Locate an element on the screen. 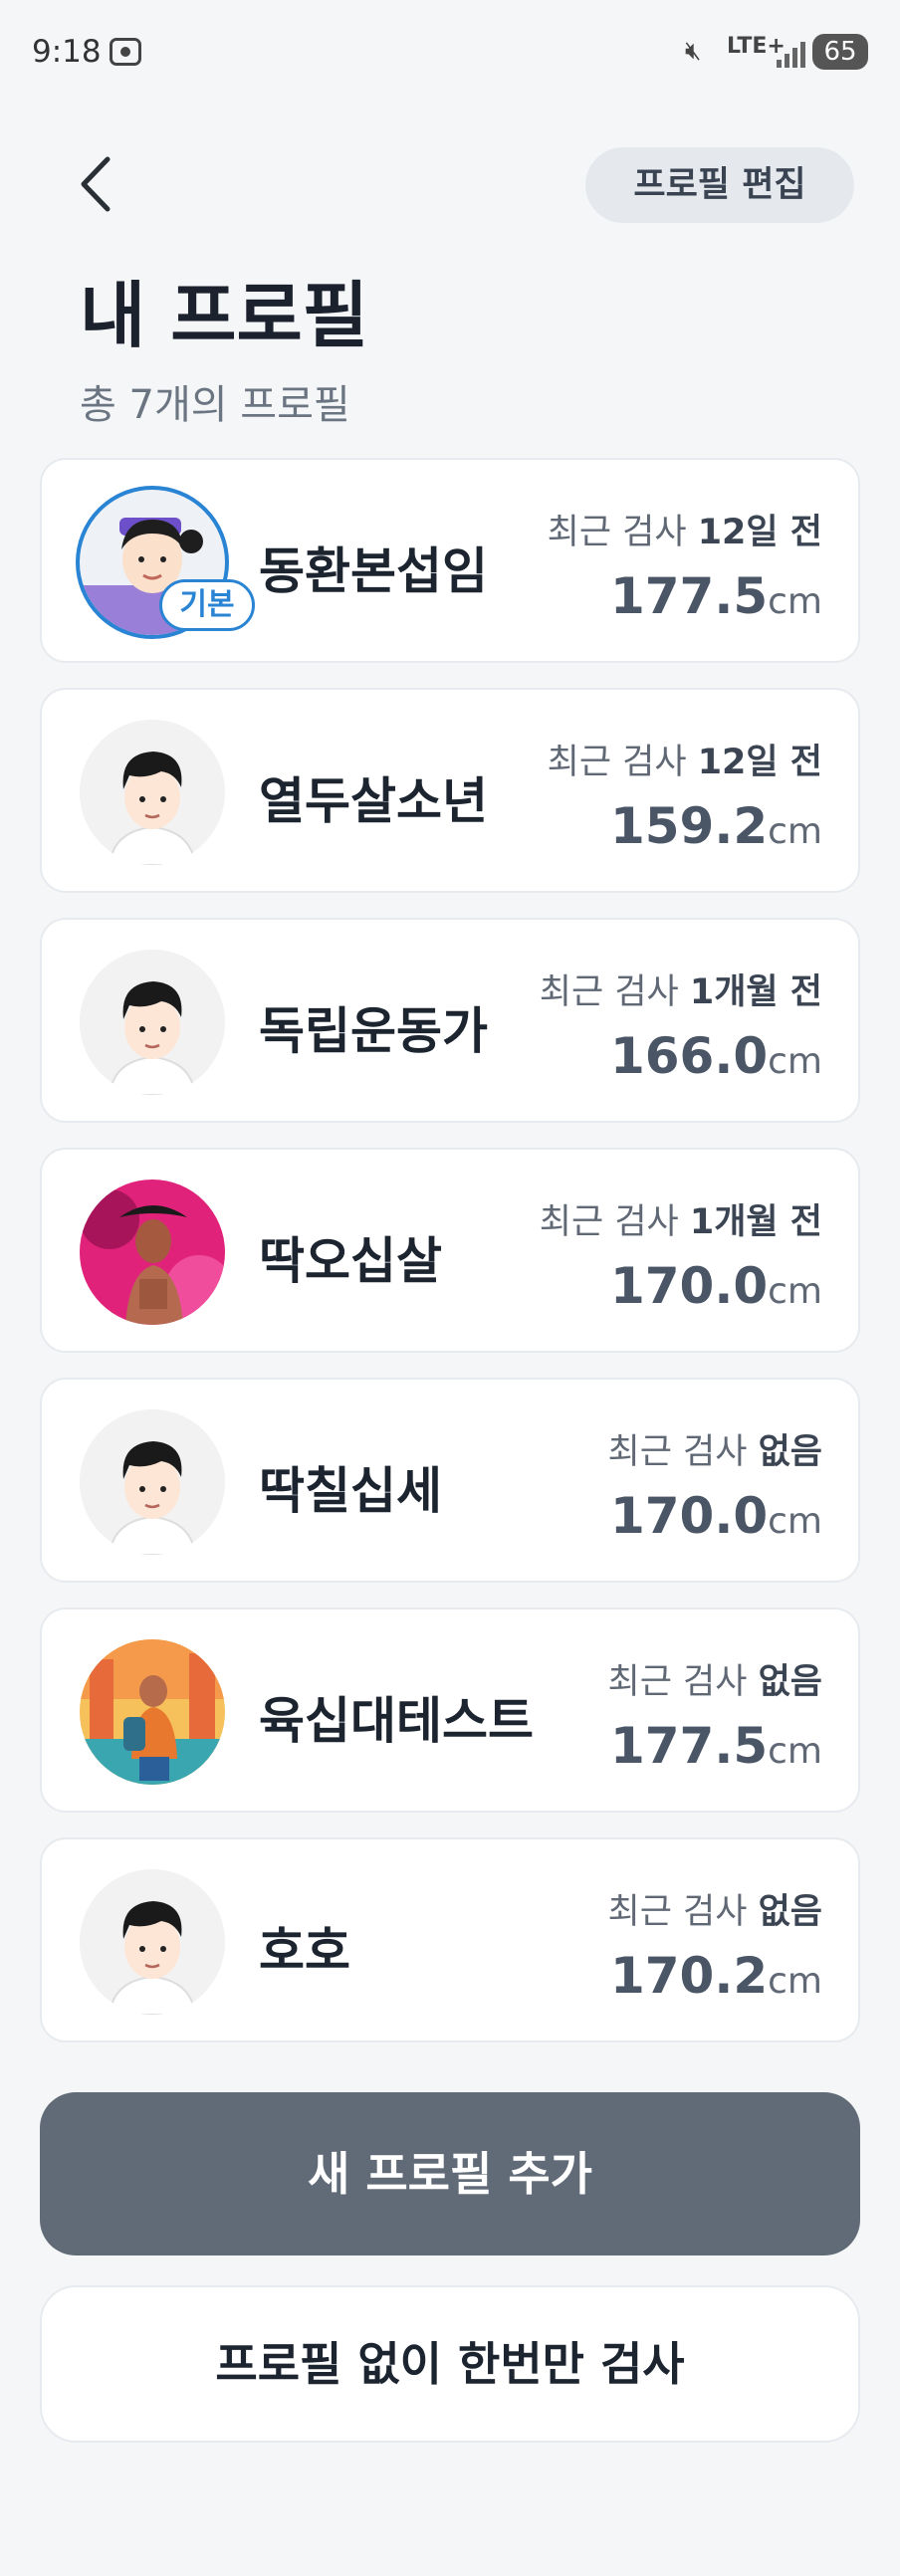  profile-card: 딱오십살 최근 검사 1개월 전 170.0cm is located at coordinates (450, 1250).